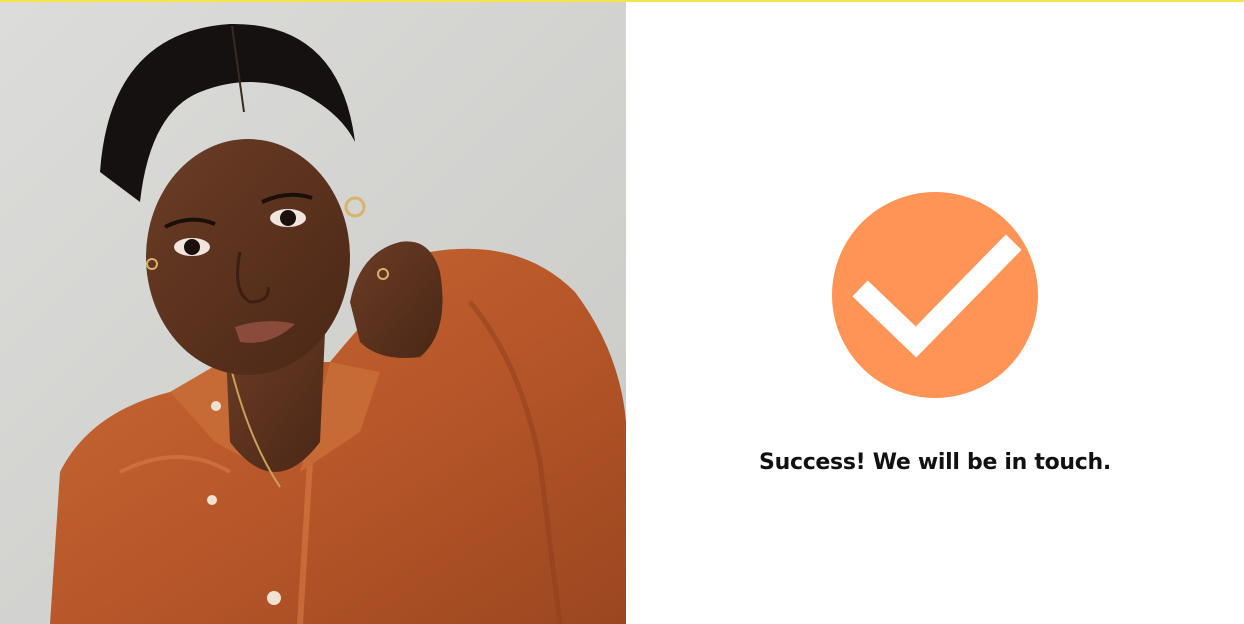  Describe the element at coordinates (935, 295) in the screenshot. I see `checkmark-icon` at that location.